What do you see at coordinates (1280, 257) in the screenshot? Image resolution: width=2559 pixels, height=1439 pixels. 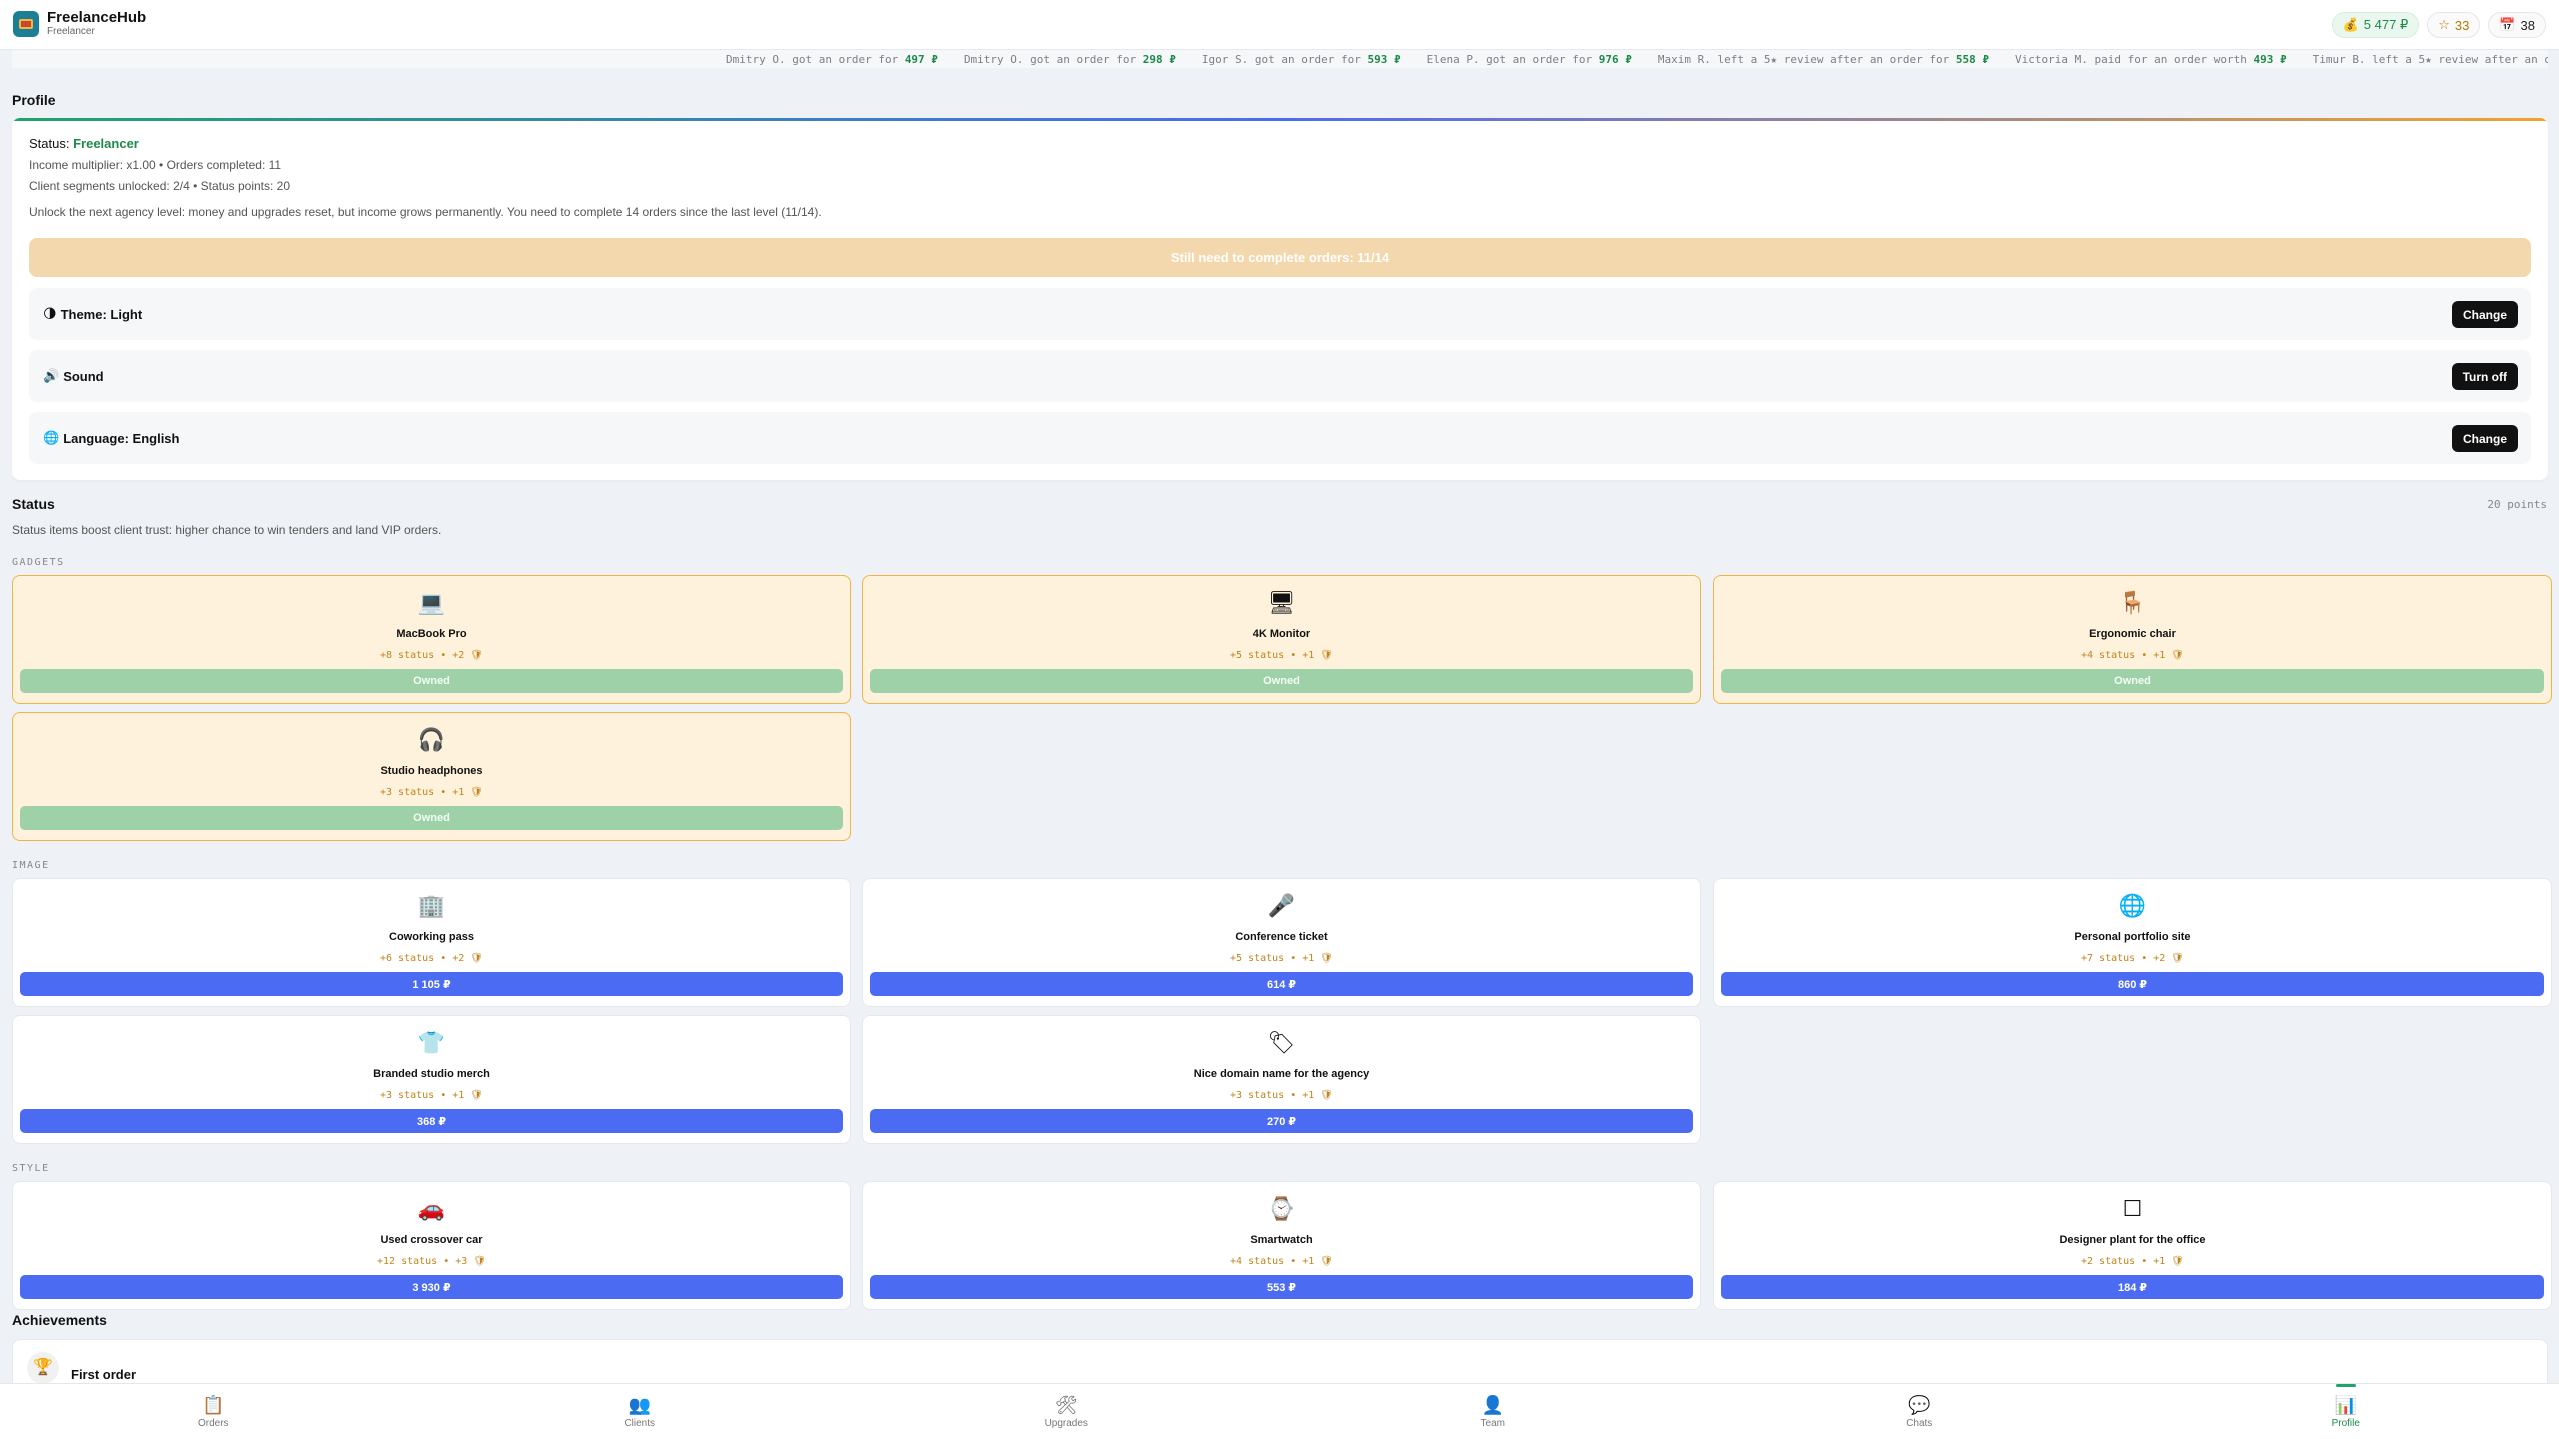 I see `level-up-button: Still need to complete orders: 11/14` at bounding box center [1280, 257].